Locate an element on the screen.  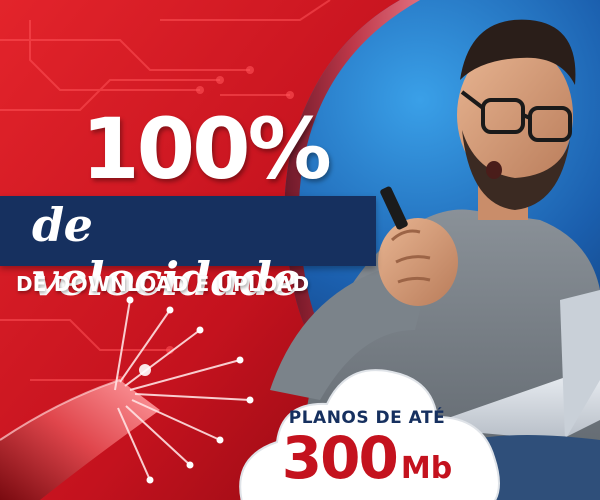
plan-speed: 300 Mb is located at coordinates (367, 458).